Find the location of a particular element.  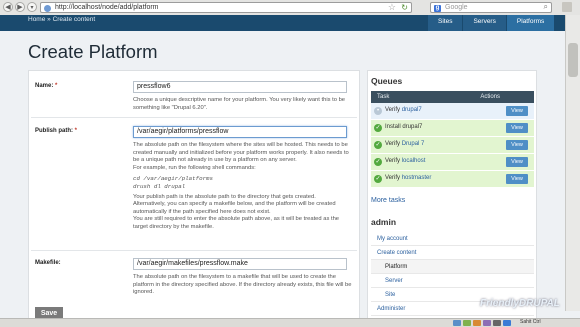

primary-tabs: Sites Servers Platforms is located at coordinates (491, 23).